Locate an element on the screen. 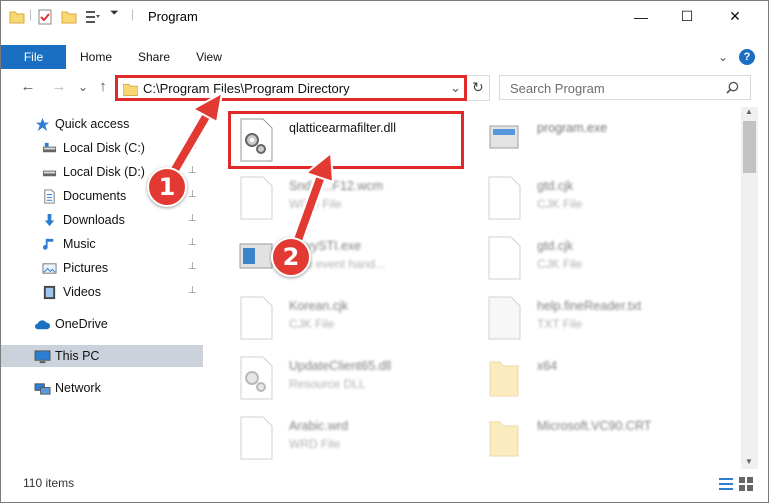  callout-badge-1: 1 is located at coordinates (167, 187).